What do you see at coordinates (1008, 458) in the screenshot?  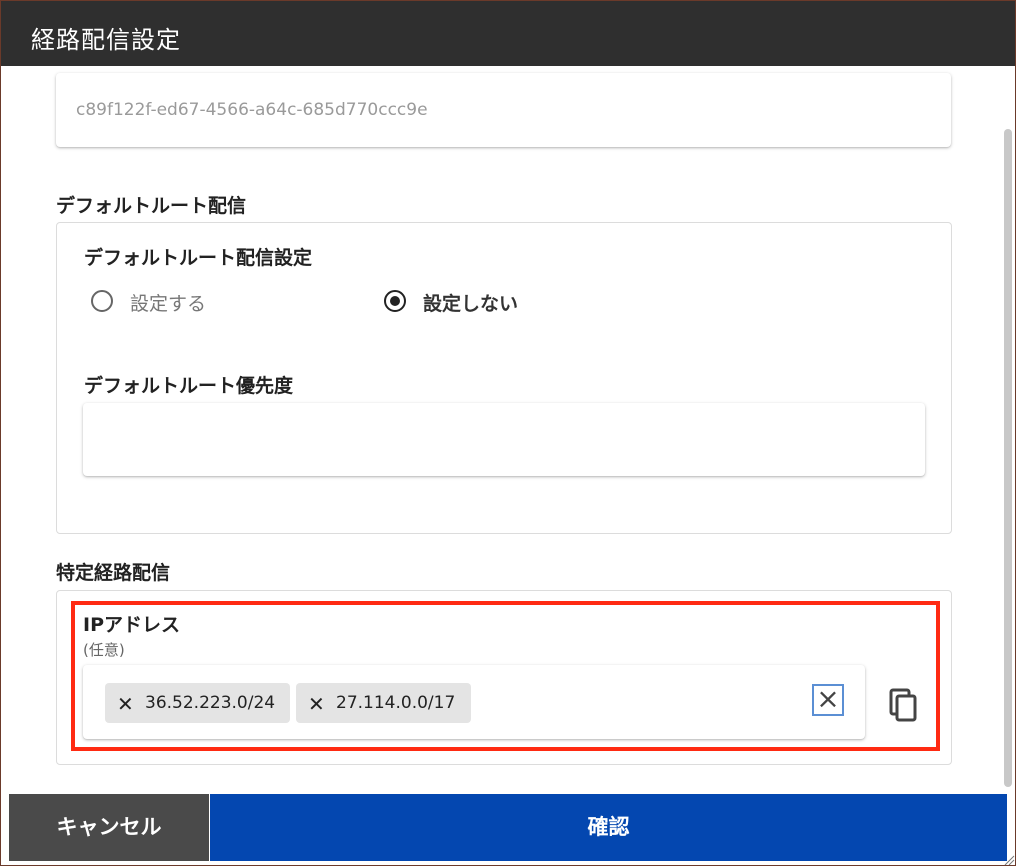 I see `scrollbar-thumb` at bounding box center [1008, 458].